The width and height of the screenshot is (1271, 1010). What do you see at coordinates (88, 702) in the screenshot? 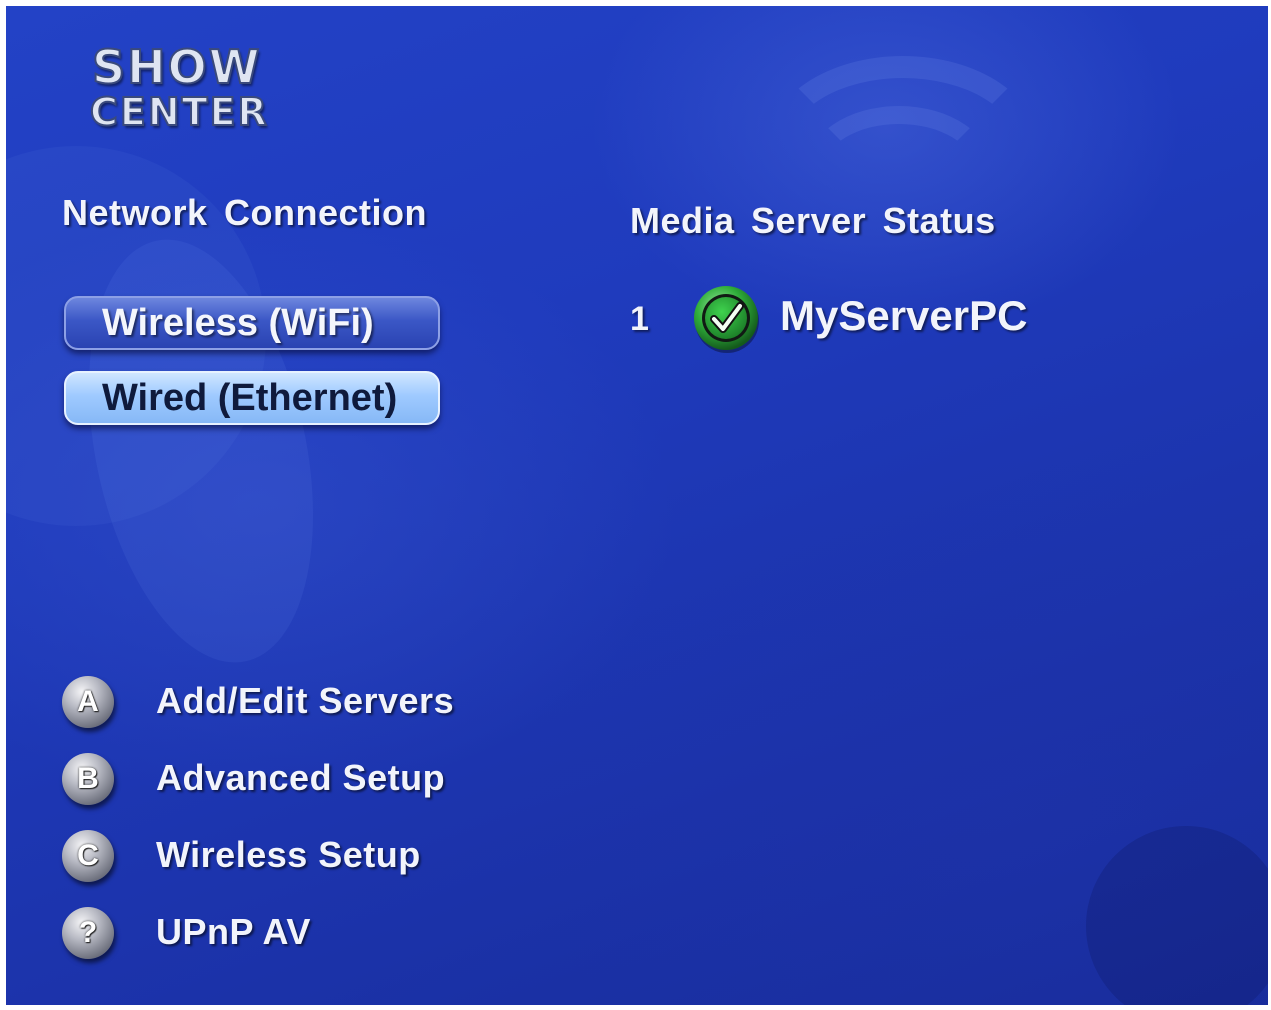
I see `a-key-icon: A` at bounding box center [88, 702].